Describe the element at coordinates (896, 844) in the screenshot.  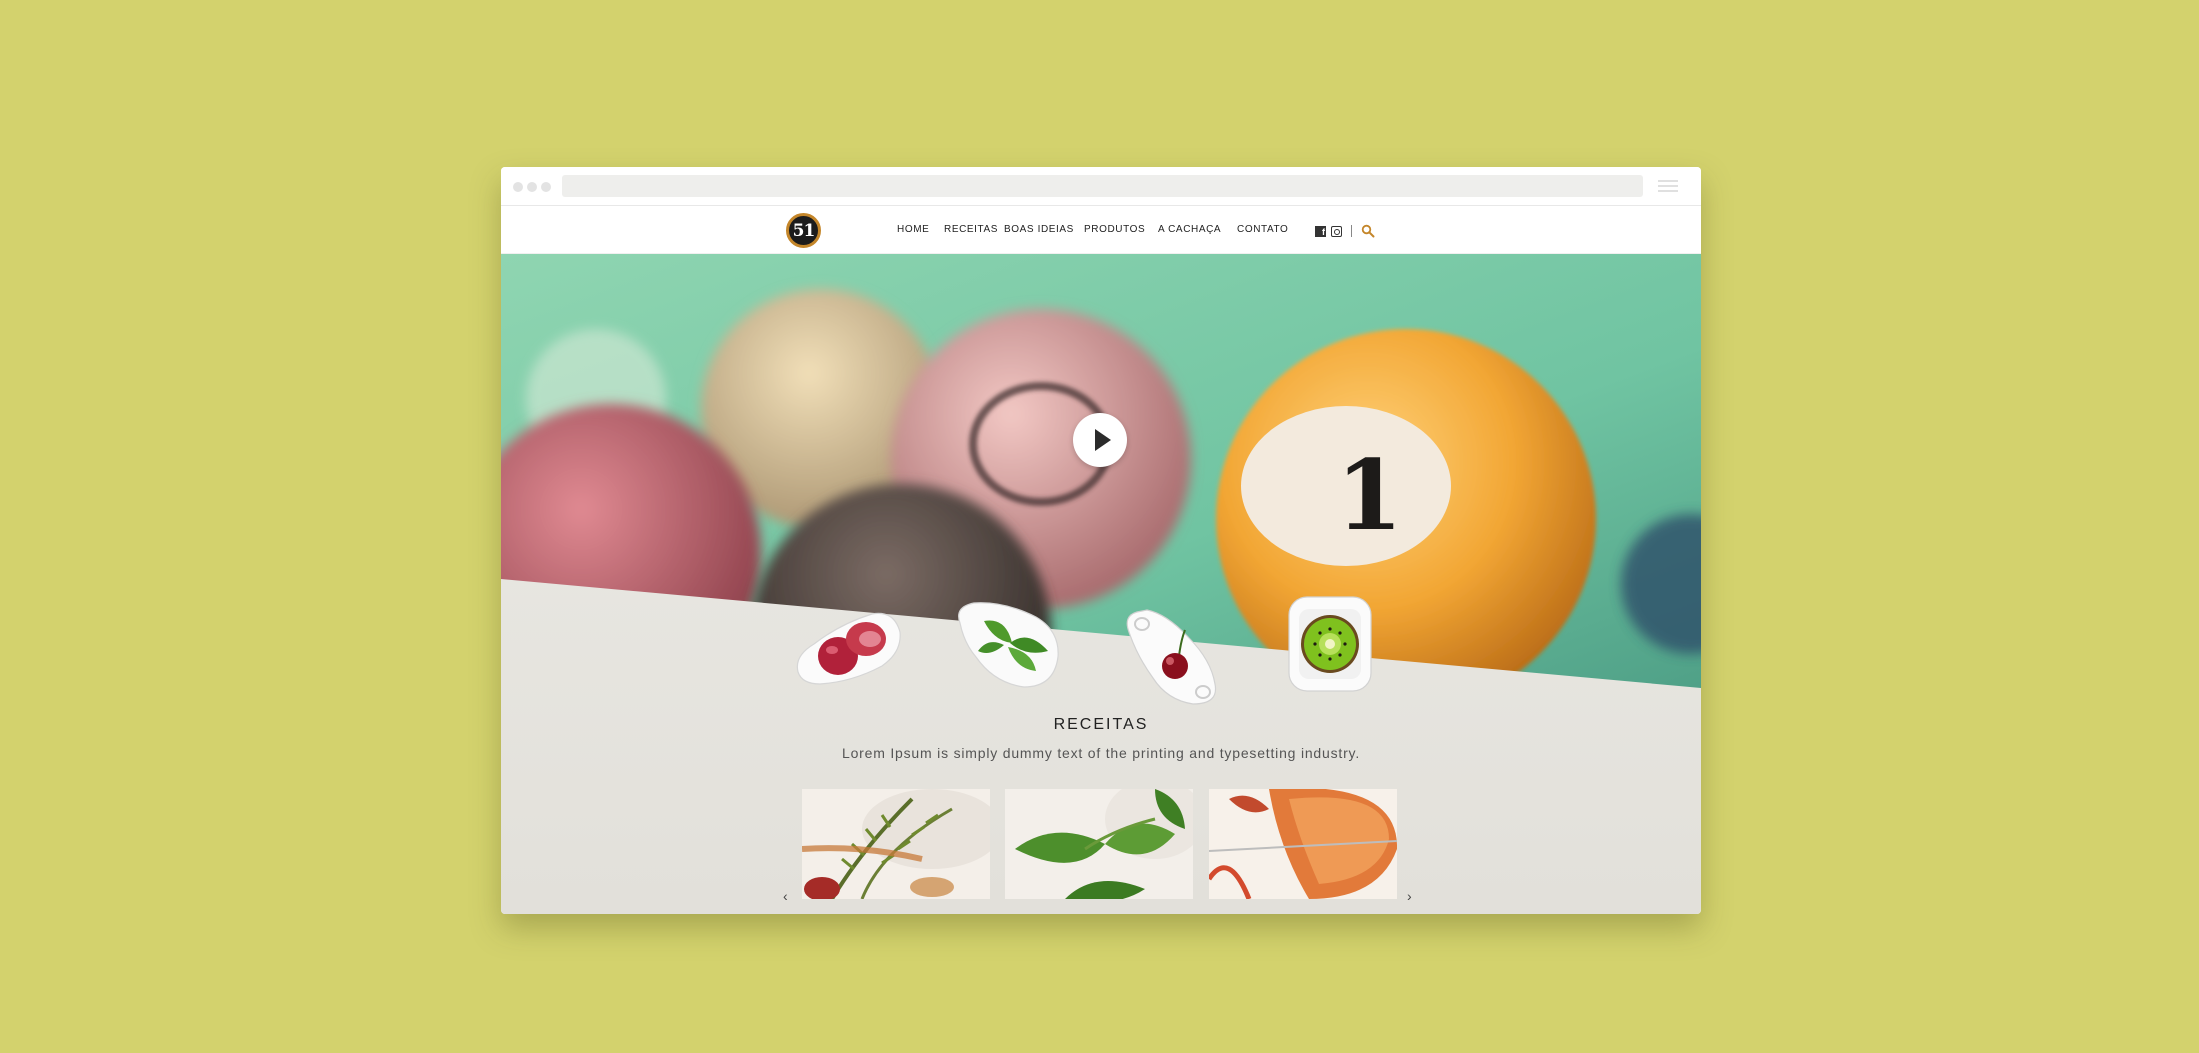
I see `recipe-card-rosemary` at that location.